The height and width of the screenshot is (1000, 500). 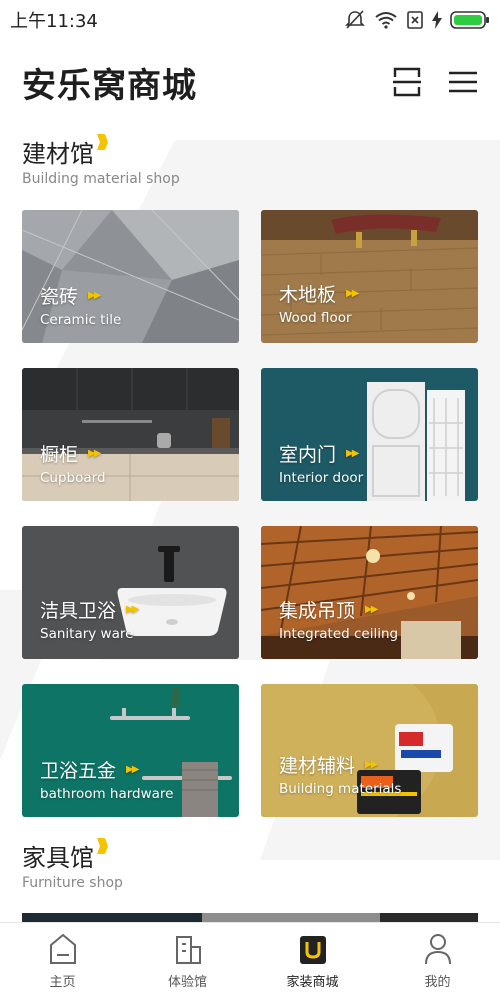 What do you see at coordinates (437, 982) in the screenshot?
I see `nav-label: 我的` at bounding box center [437, 982].